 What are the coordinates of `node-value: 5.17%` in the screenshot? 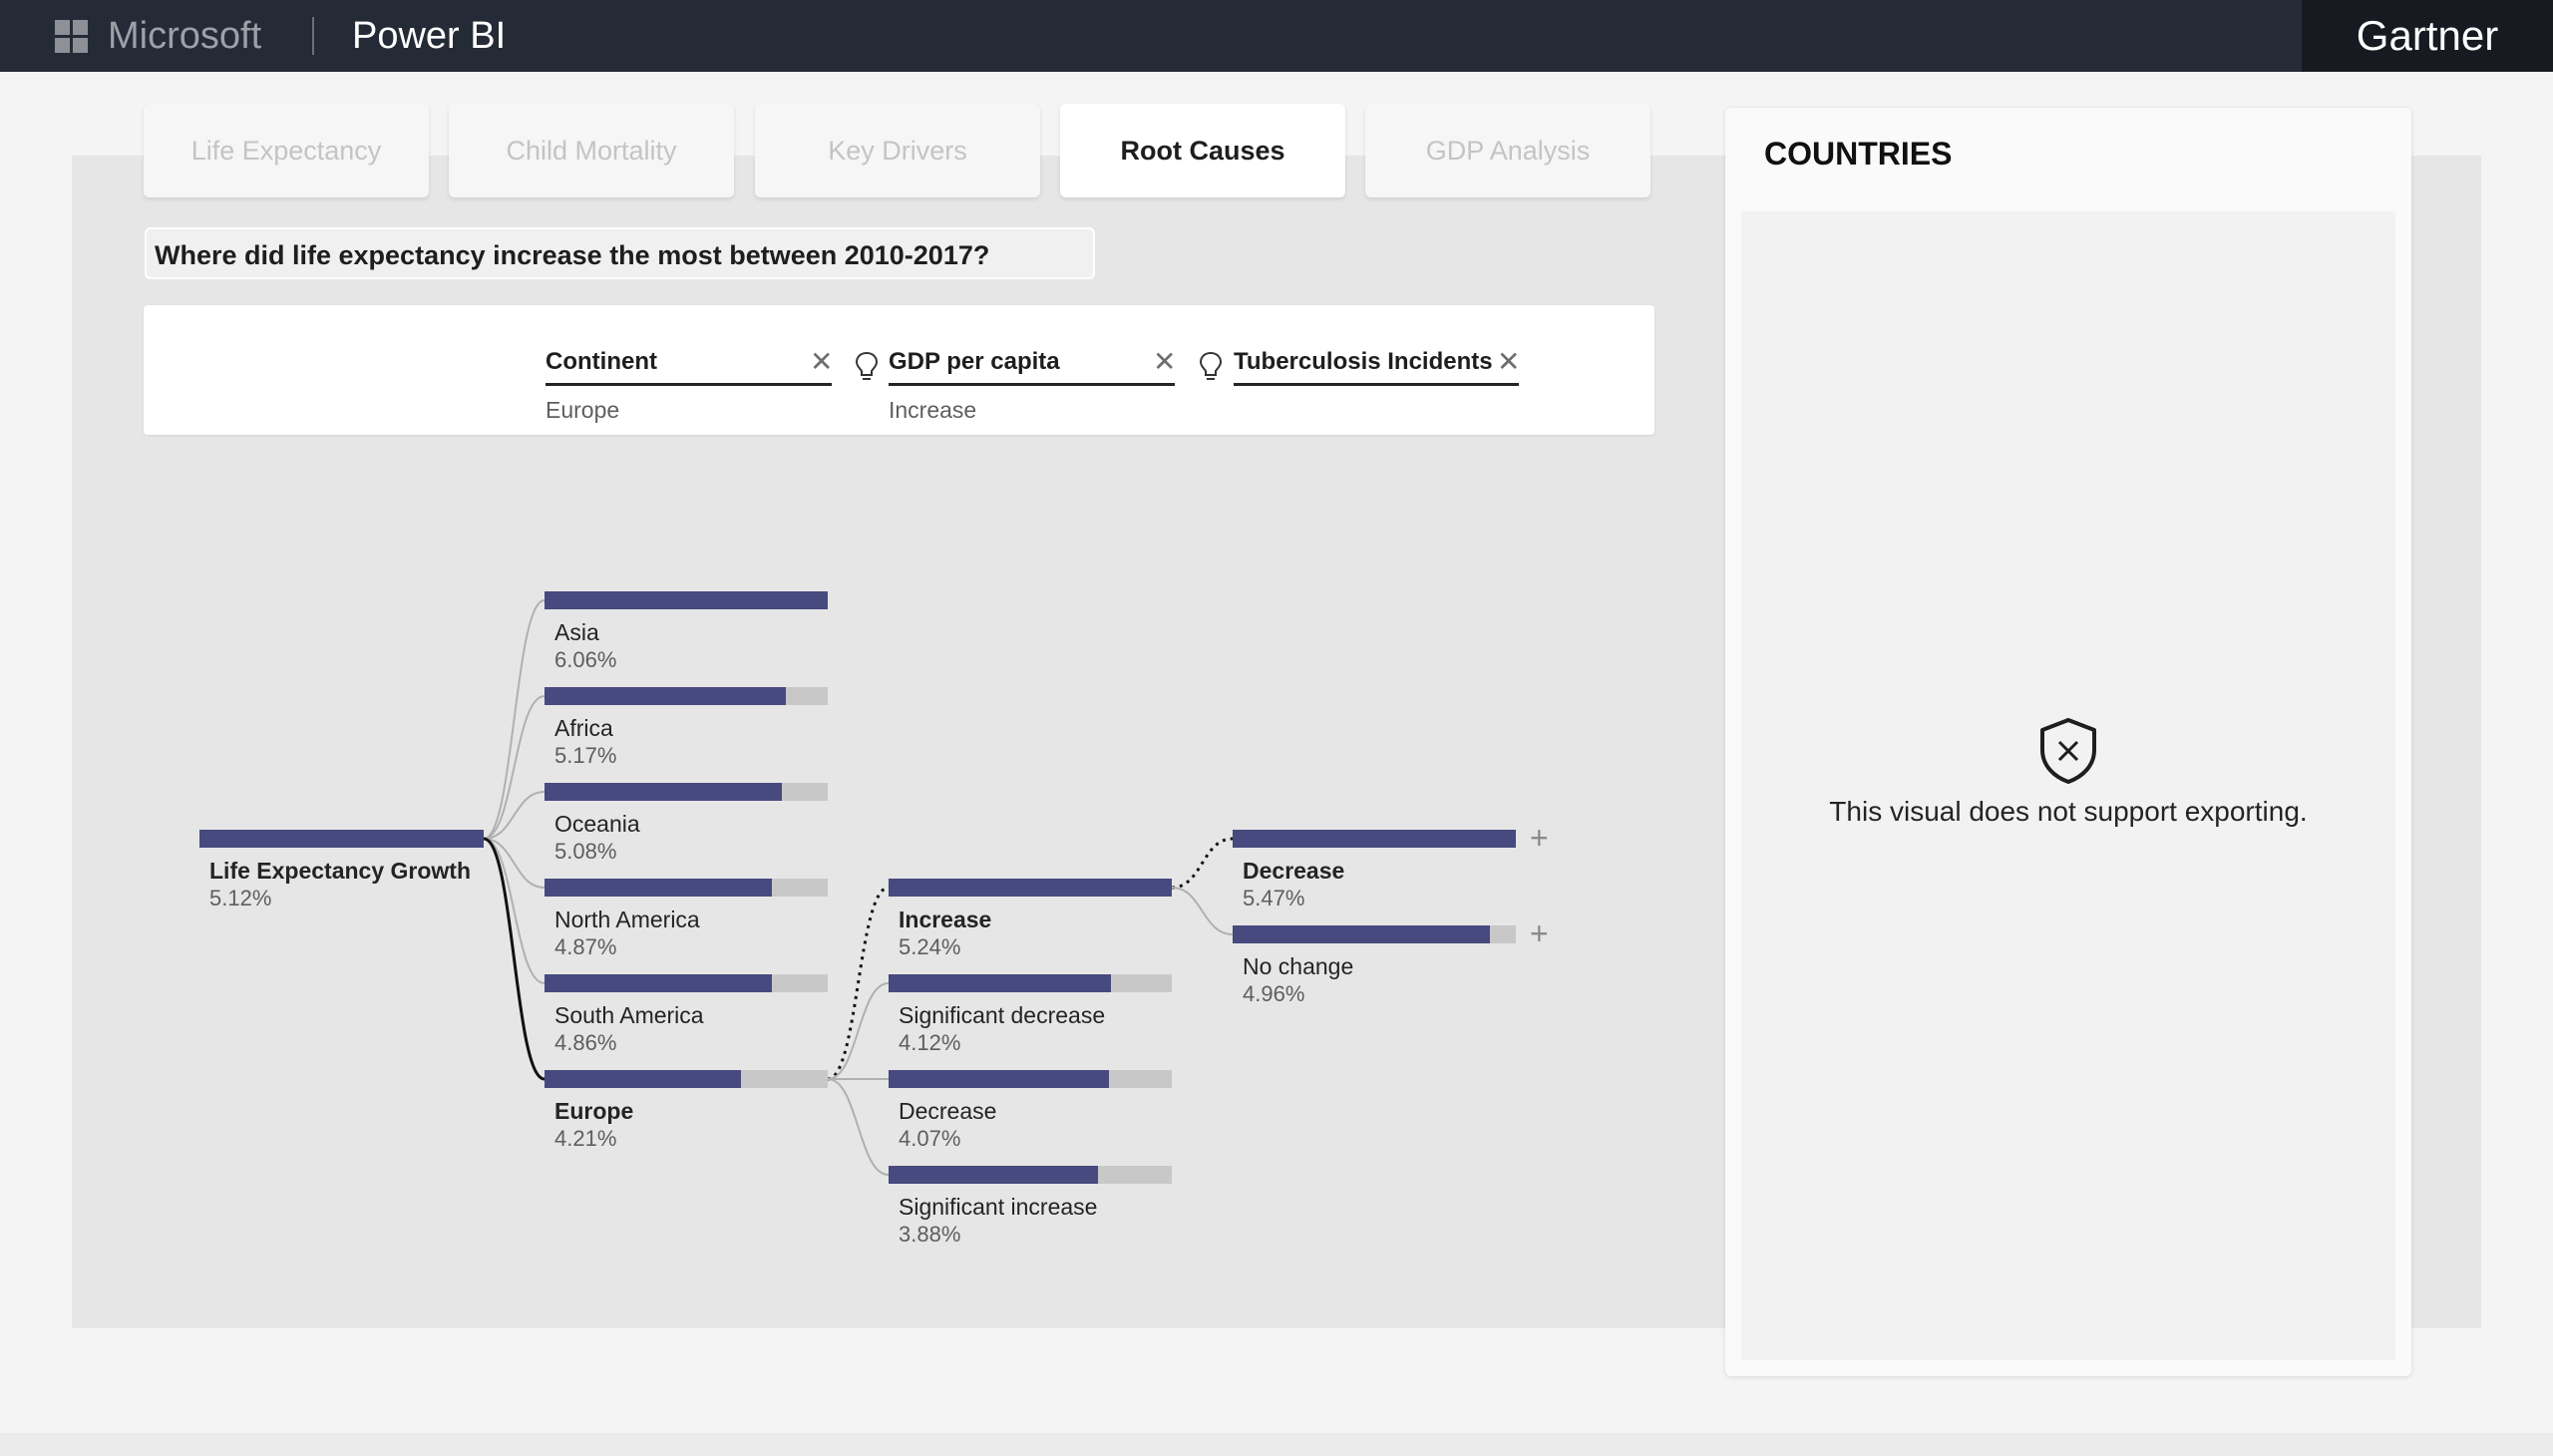 It's located at (586, 755).